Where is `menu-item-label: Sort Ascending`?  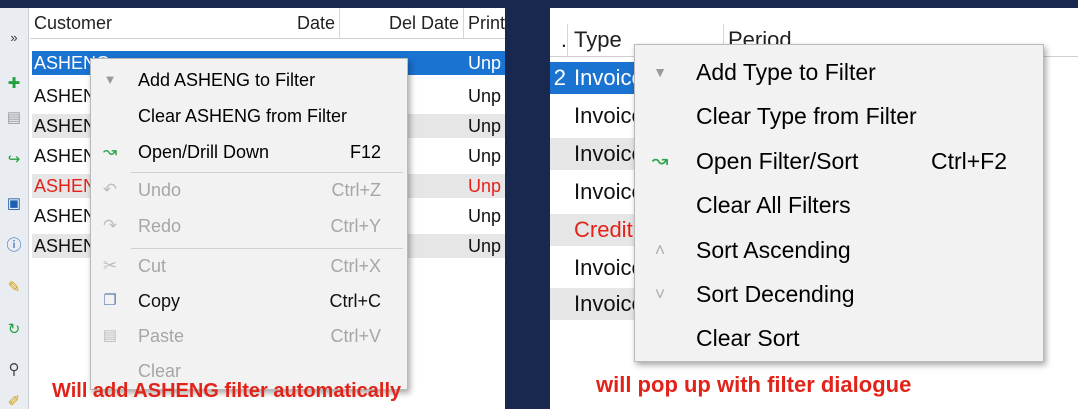
menu-item-label: Sort Ascending is located at coordinates (773, 250).